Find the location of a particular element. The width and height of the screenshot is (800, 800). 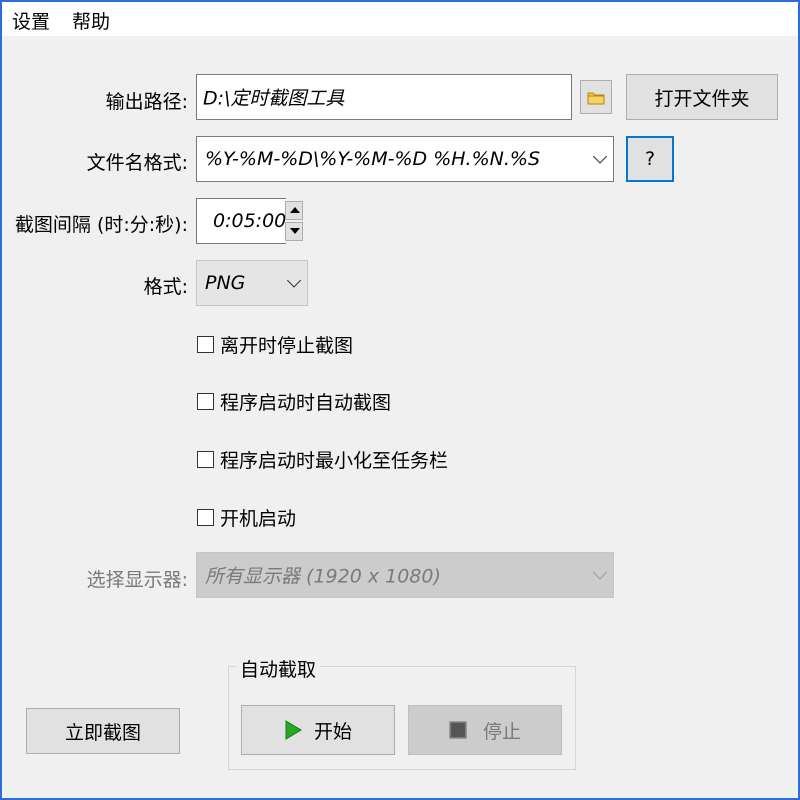

stop-label: 停止 is located at coordinates (501, 731).